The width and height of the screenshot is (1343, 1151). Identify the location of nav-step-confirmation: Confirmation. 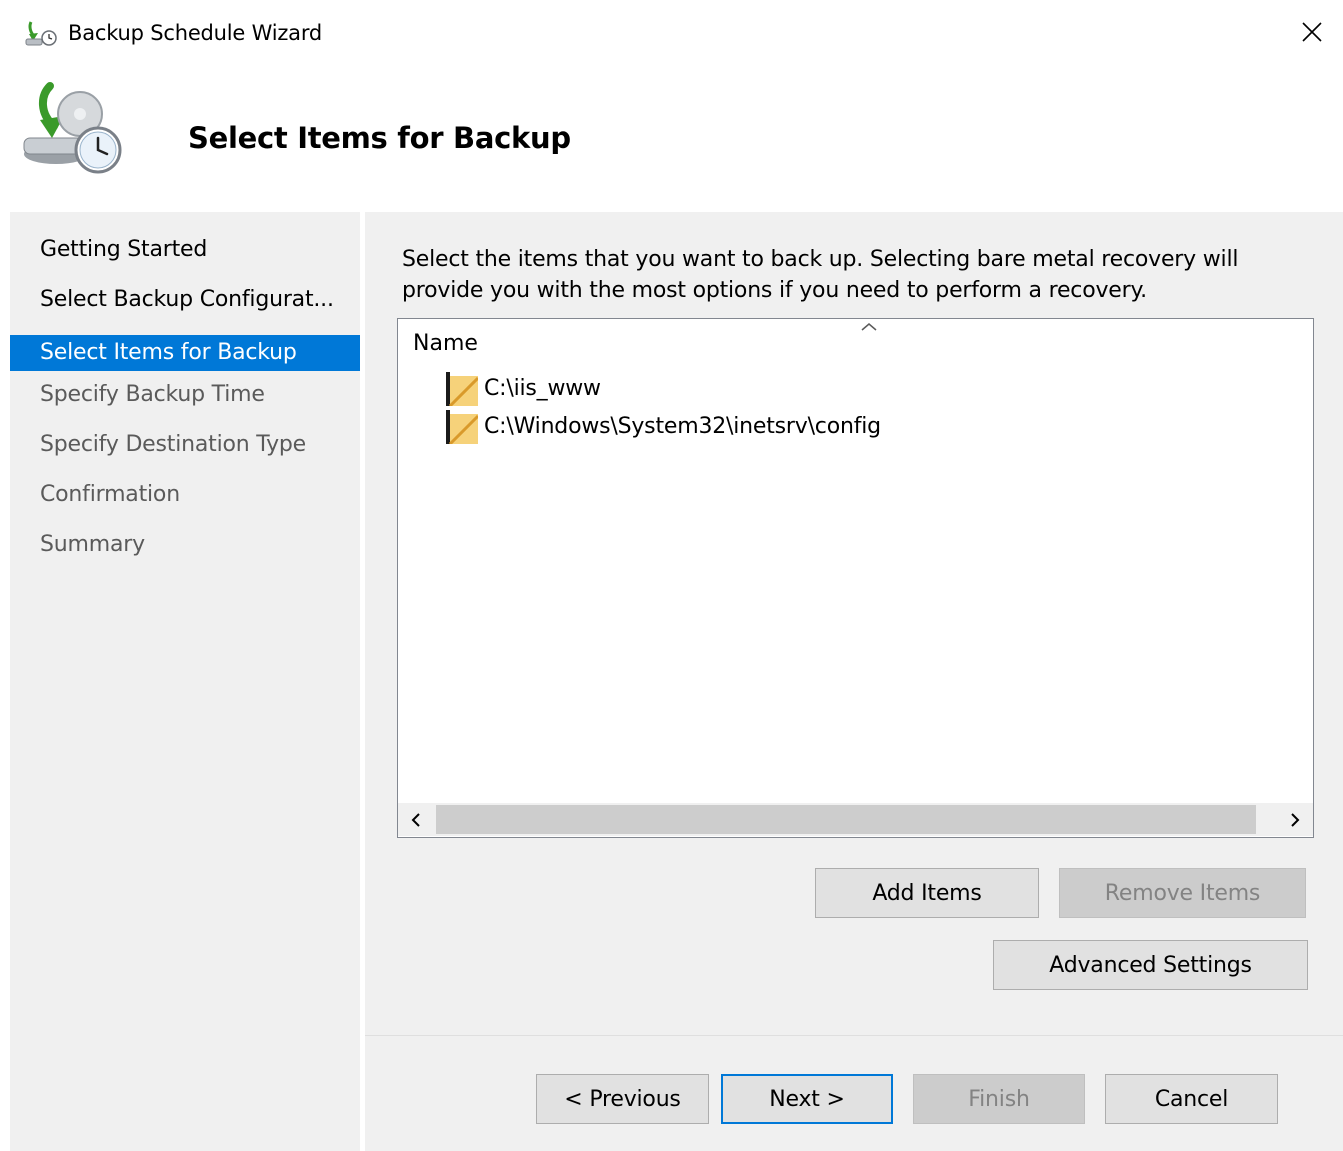
(110, 494).